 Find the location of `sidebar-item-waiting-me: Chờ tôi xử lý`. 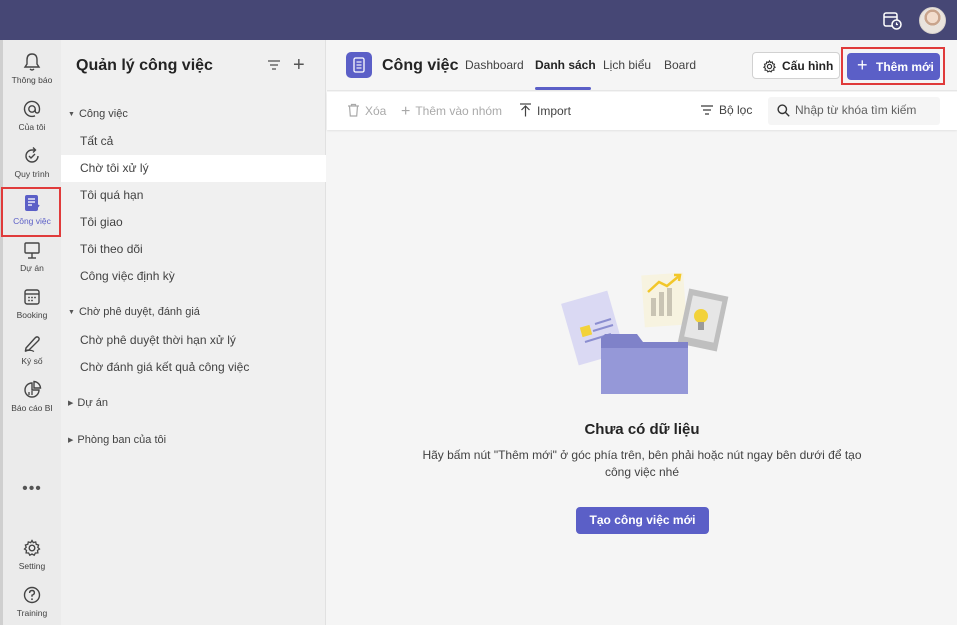

sidebar-item-waiting-me: Chờ tôi xử lý is located at coordinates (193, 168).